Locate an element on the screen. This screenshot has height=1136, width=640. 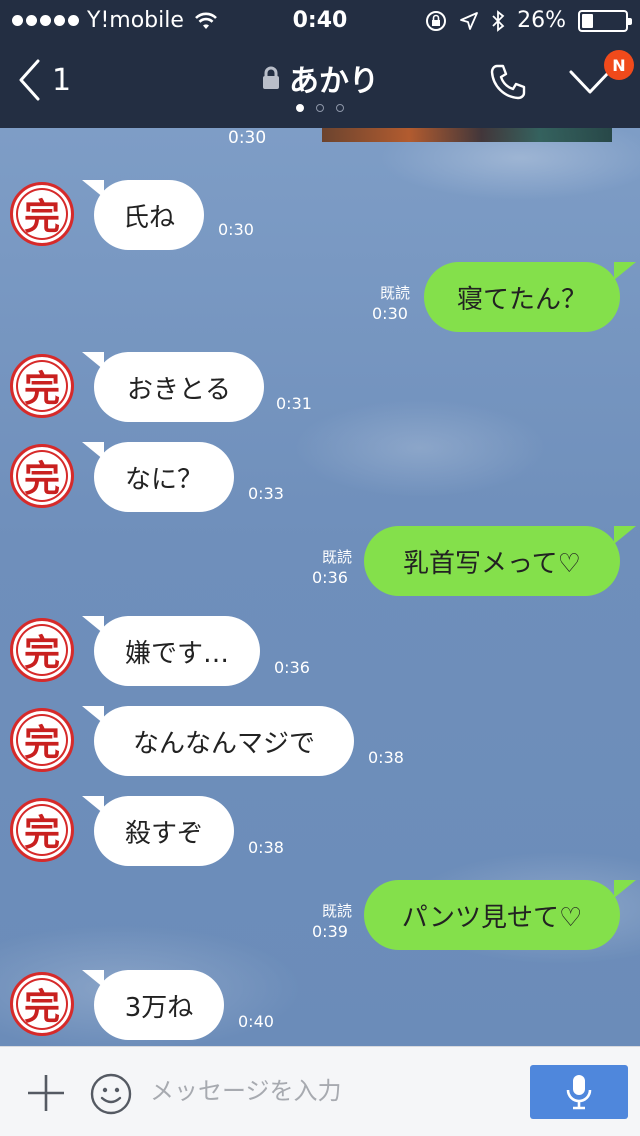
top-bar: Y!mobile 0:40 26% 1 あかり N is located at coordinates (320, 64).